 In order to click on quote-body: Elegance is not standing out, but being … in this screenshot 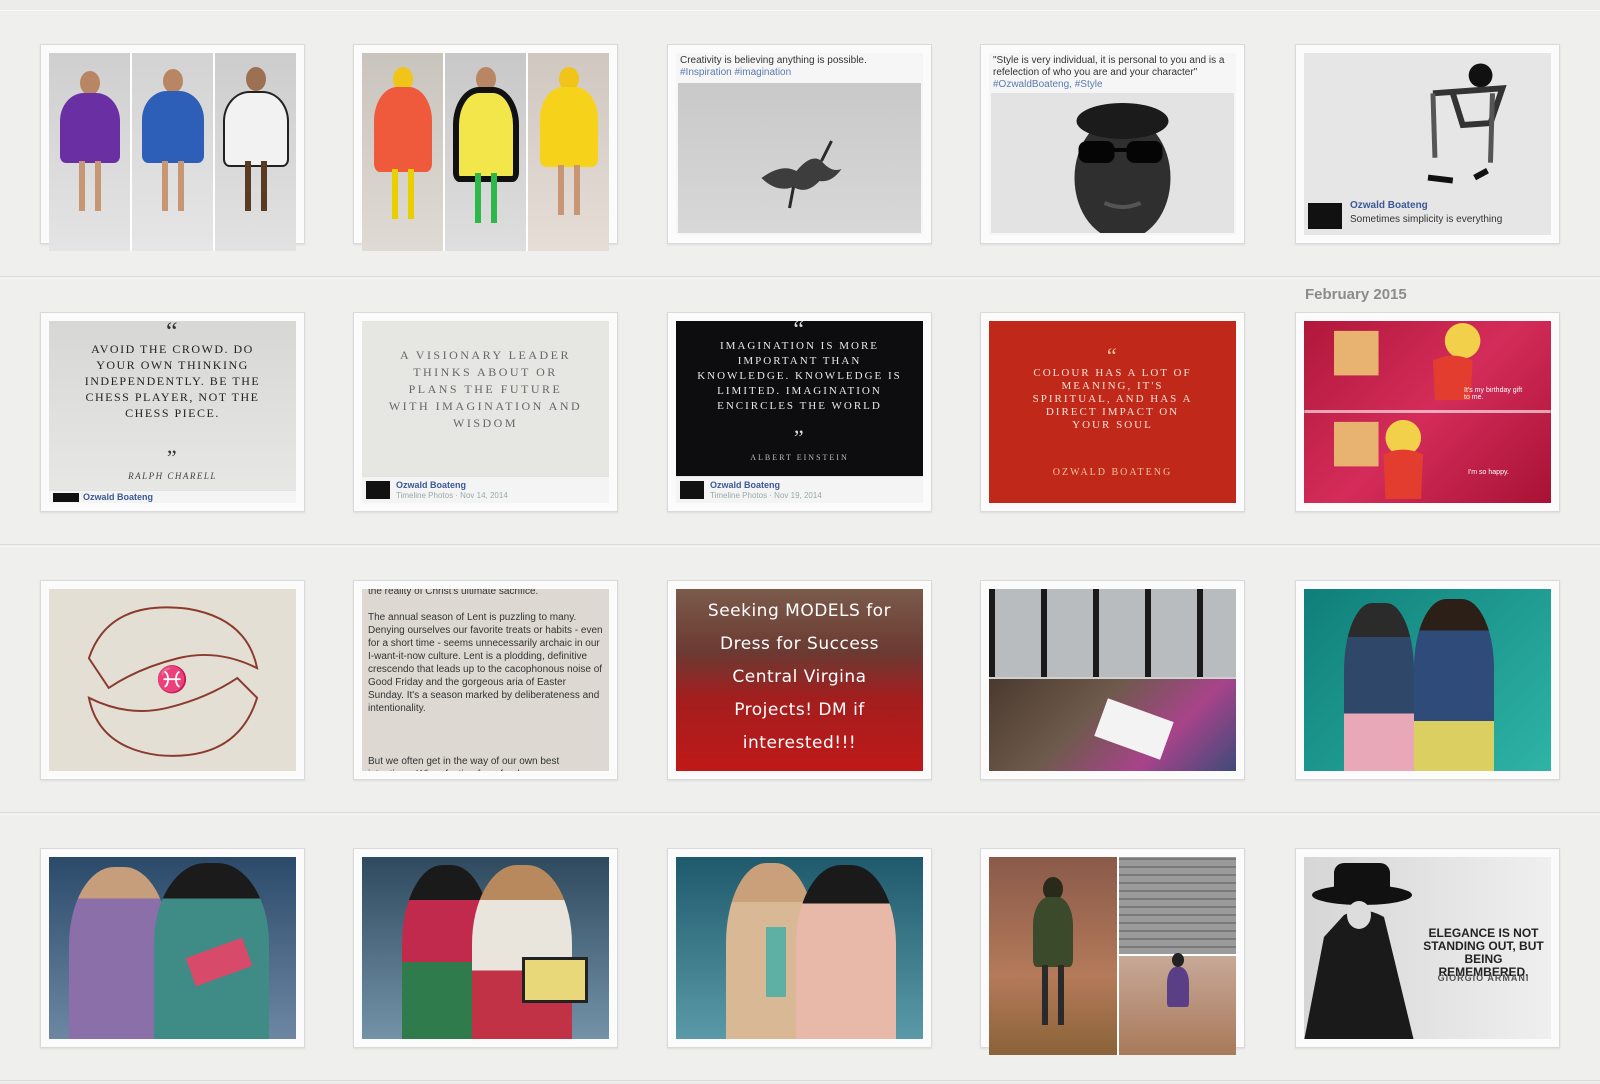, I will do `click(1483, 952)`.